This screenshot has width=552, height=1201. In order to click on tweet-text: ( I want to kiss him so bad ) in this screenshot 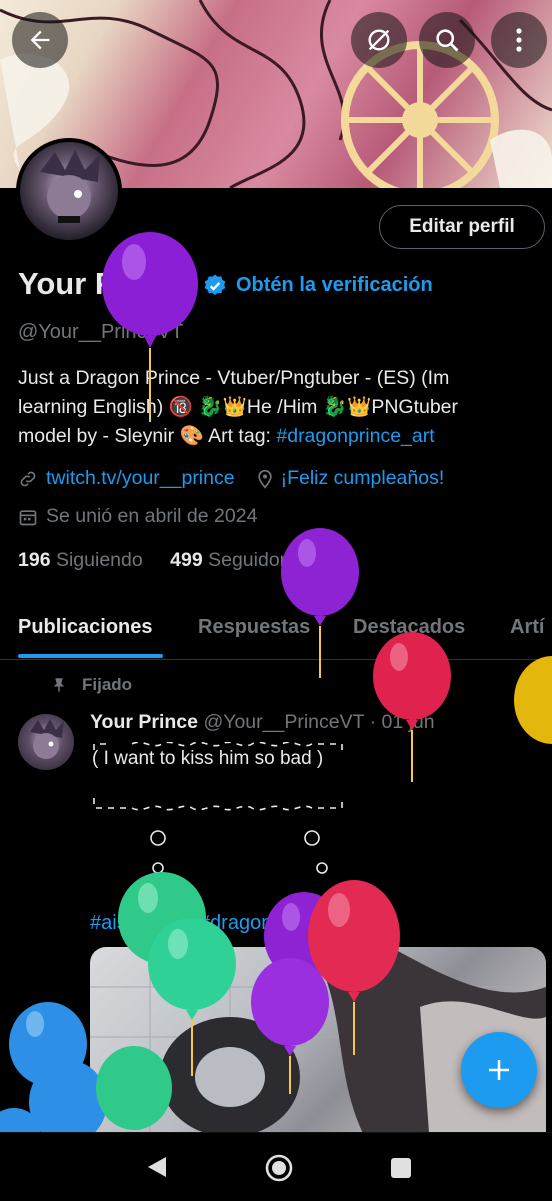, I will do `click(208, 758)`.